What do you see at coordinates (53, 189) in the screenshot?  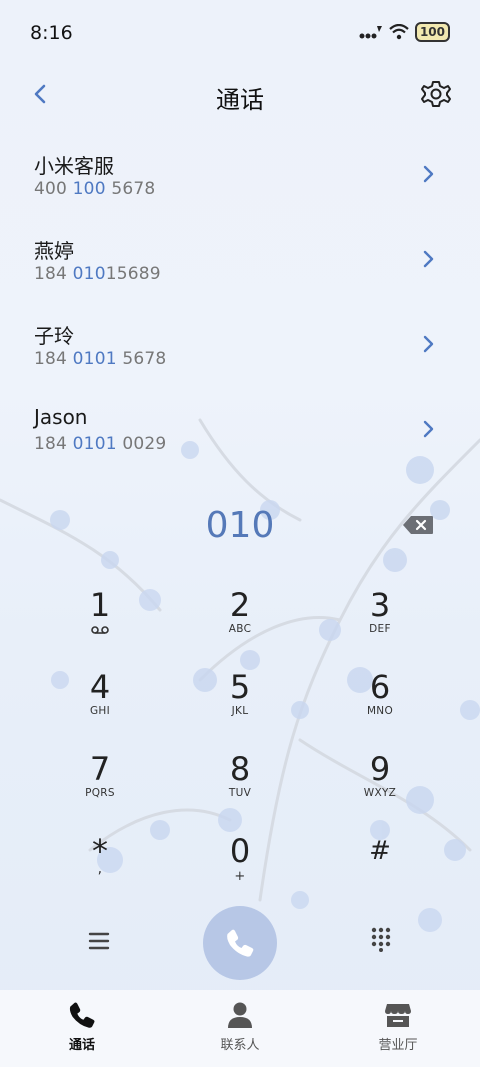 I see `number-part: 400` at bounding box center [53, 189].